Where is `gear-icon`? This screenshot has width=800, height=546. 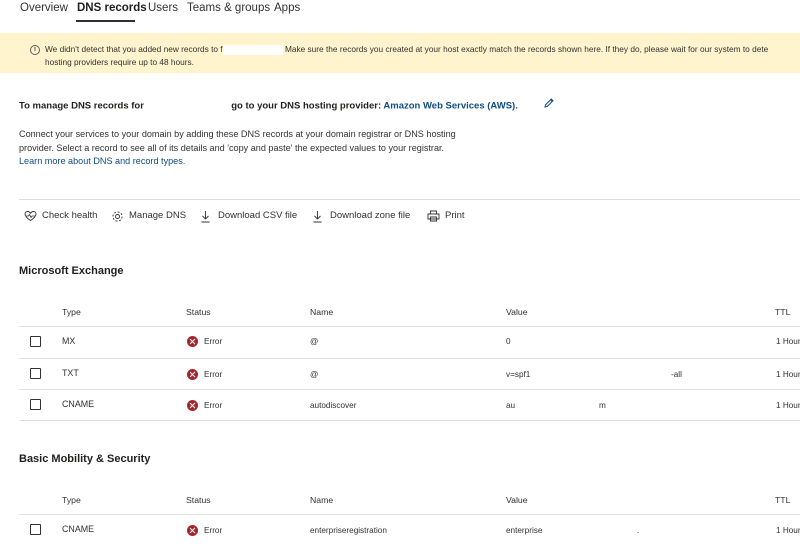
gear-icon is located at coordinates (117, 216).